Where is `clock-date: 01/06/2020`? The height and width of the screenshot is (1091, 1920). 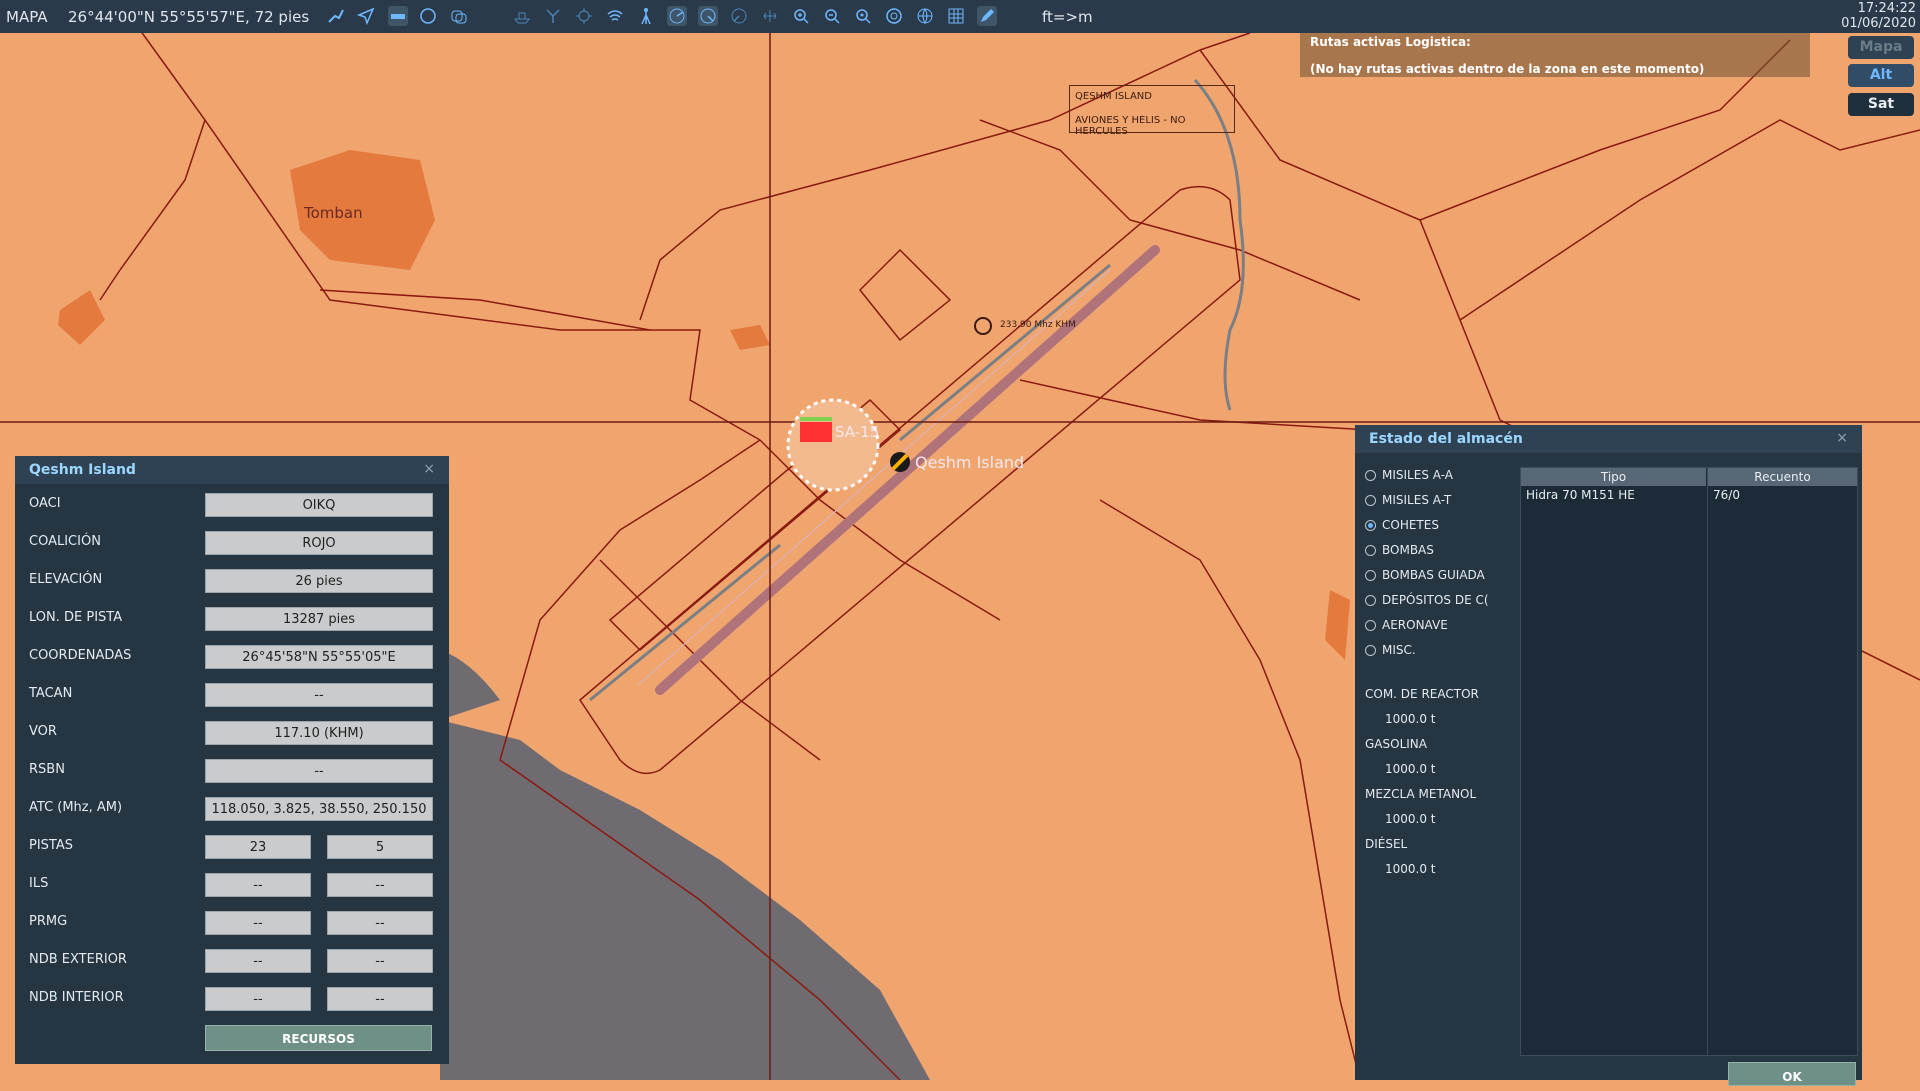 clock-date: 01/06/2020 is located at coordinates (1878, 23).